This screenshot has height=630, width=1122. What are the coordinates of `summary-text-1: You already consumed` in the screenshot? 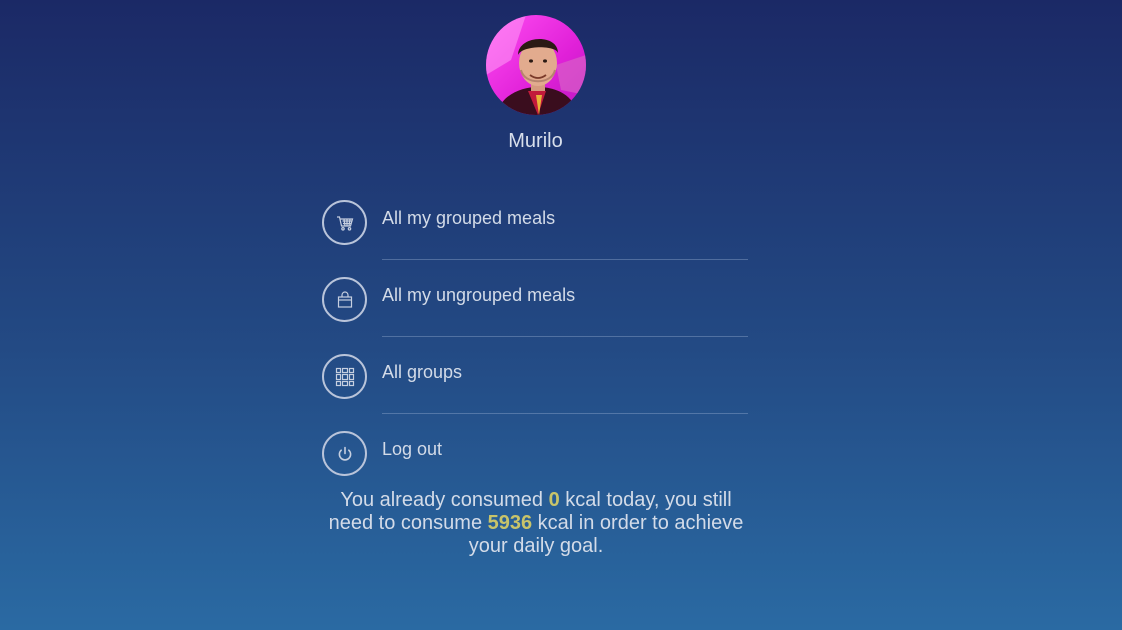 It's located at (444, 500).